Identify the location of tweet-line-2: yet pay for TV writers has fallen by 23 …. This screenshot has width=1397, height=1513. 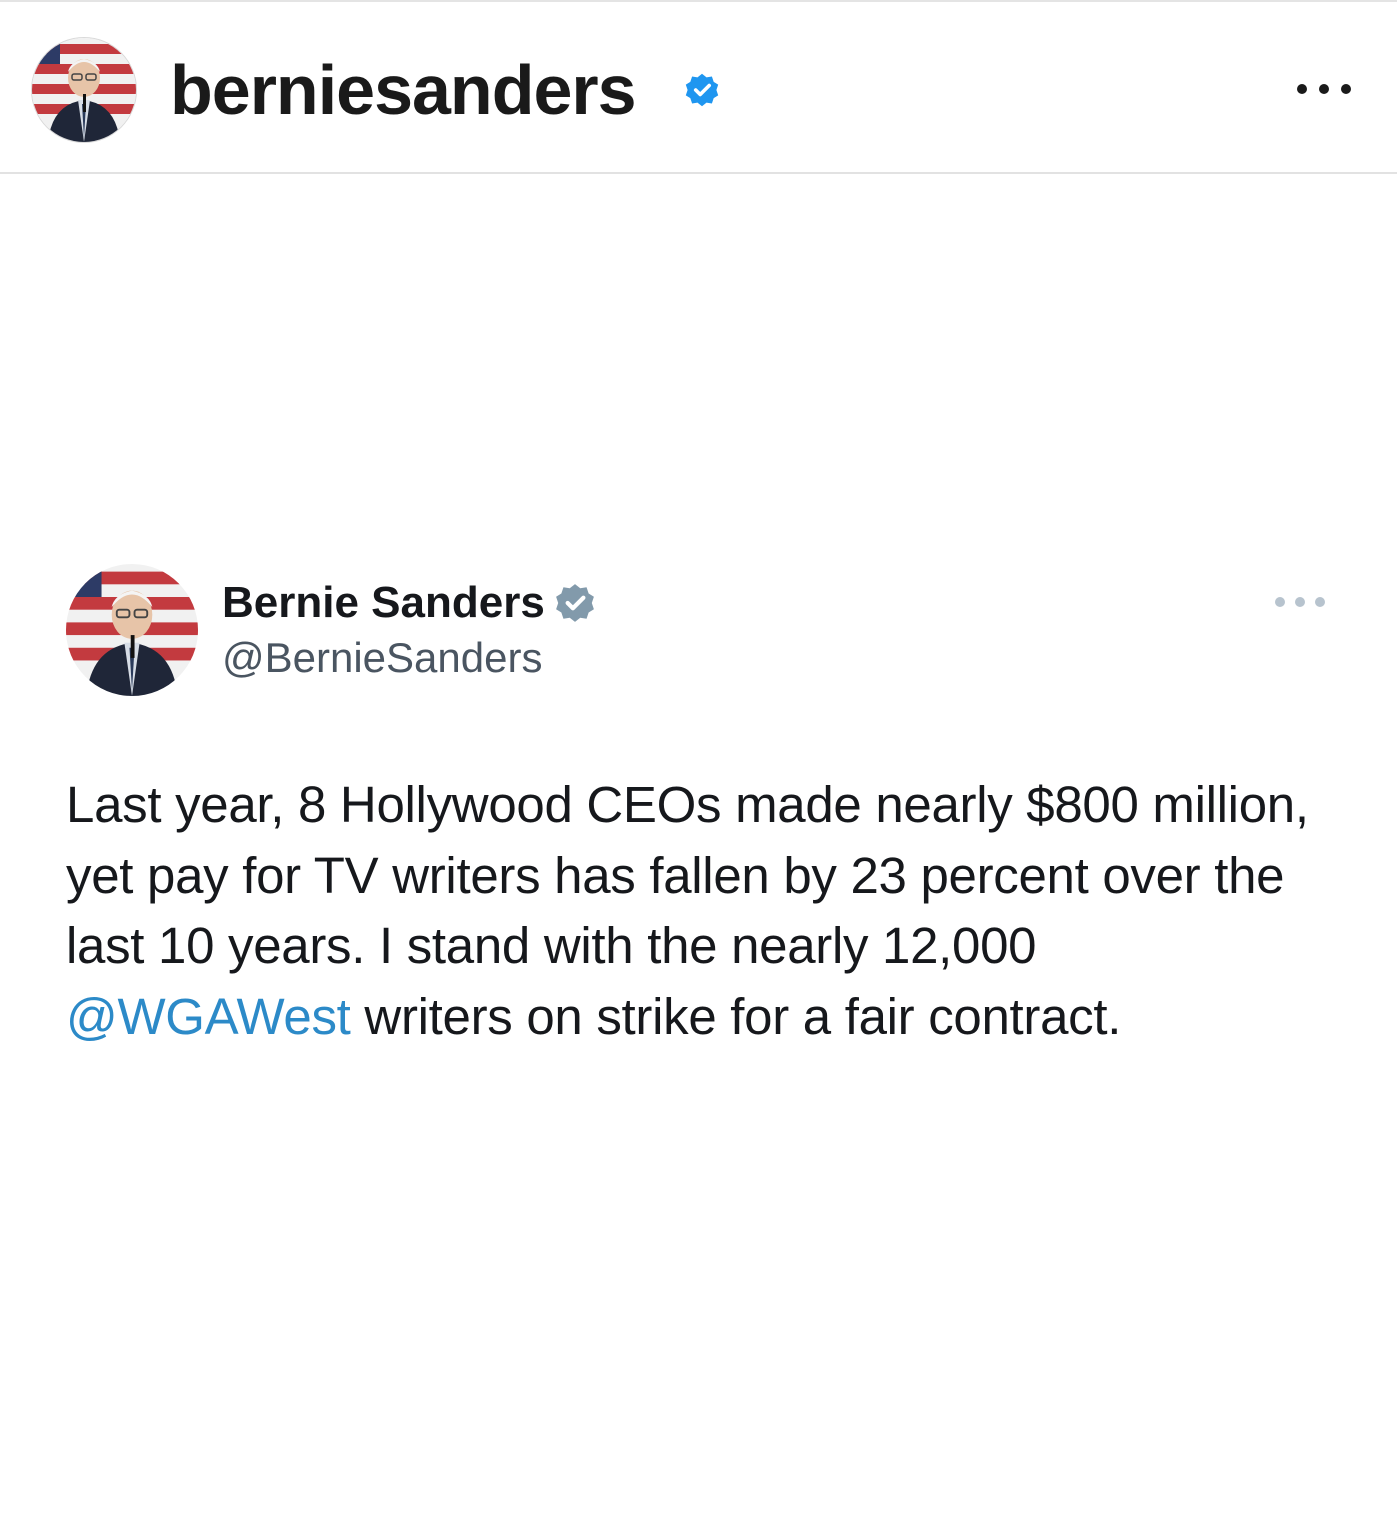
(675, 875).